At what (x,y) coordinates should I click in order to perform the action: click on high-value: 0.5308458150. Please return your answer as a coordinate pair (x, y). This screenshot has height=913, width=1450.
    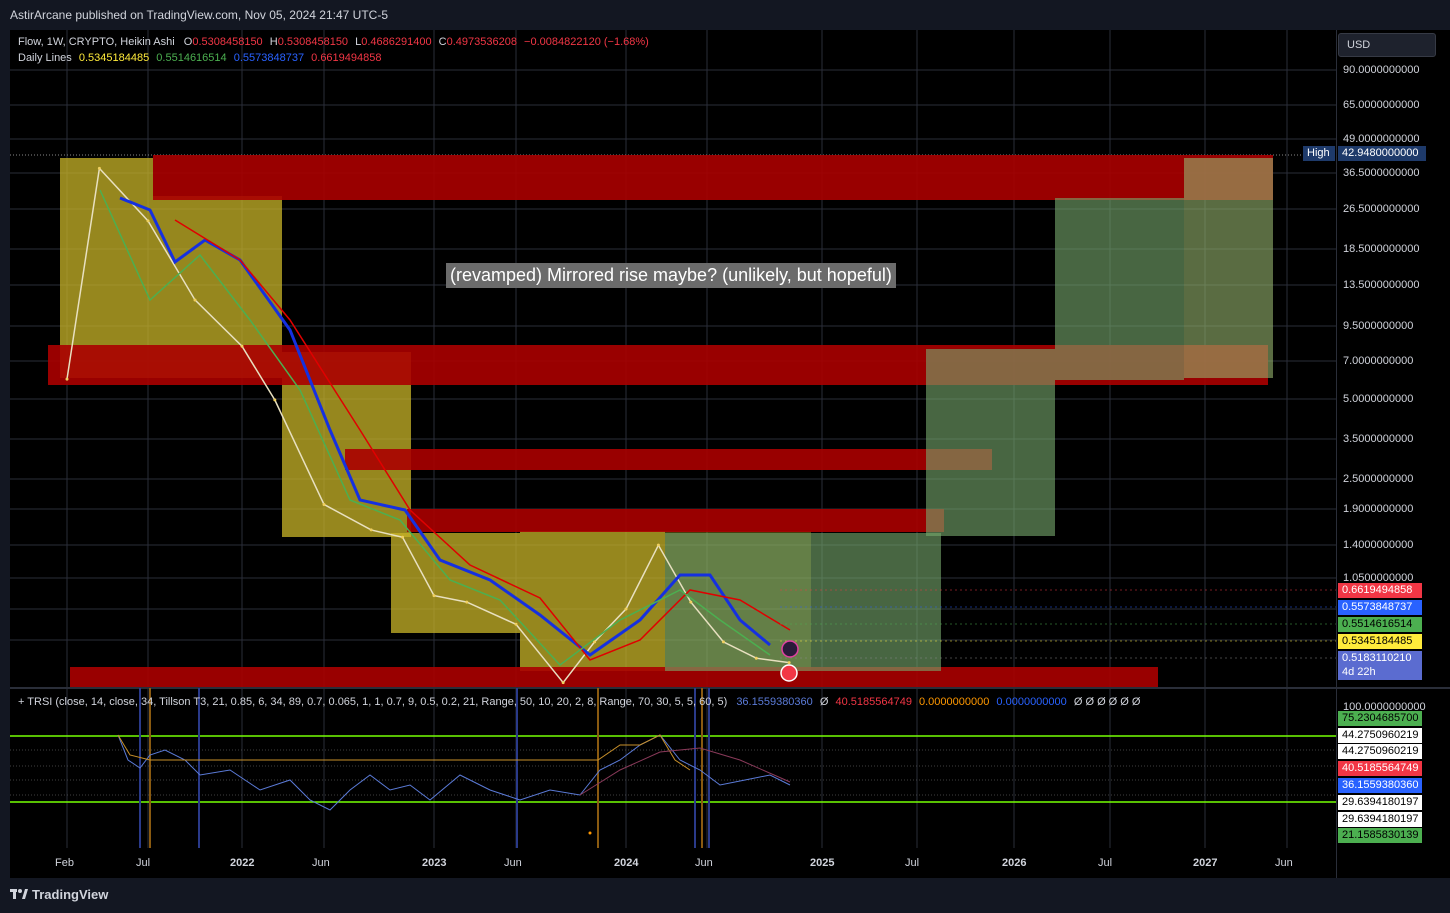
    Looking at the image, I should click on (313, 42).